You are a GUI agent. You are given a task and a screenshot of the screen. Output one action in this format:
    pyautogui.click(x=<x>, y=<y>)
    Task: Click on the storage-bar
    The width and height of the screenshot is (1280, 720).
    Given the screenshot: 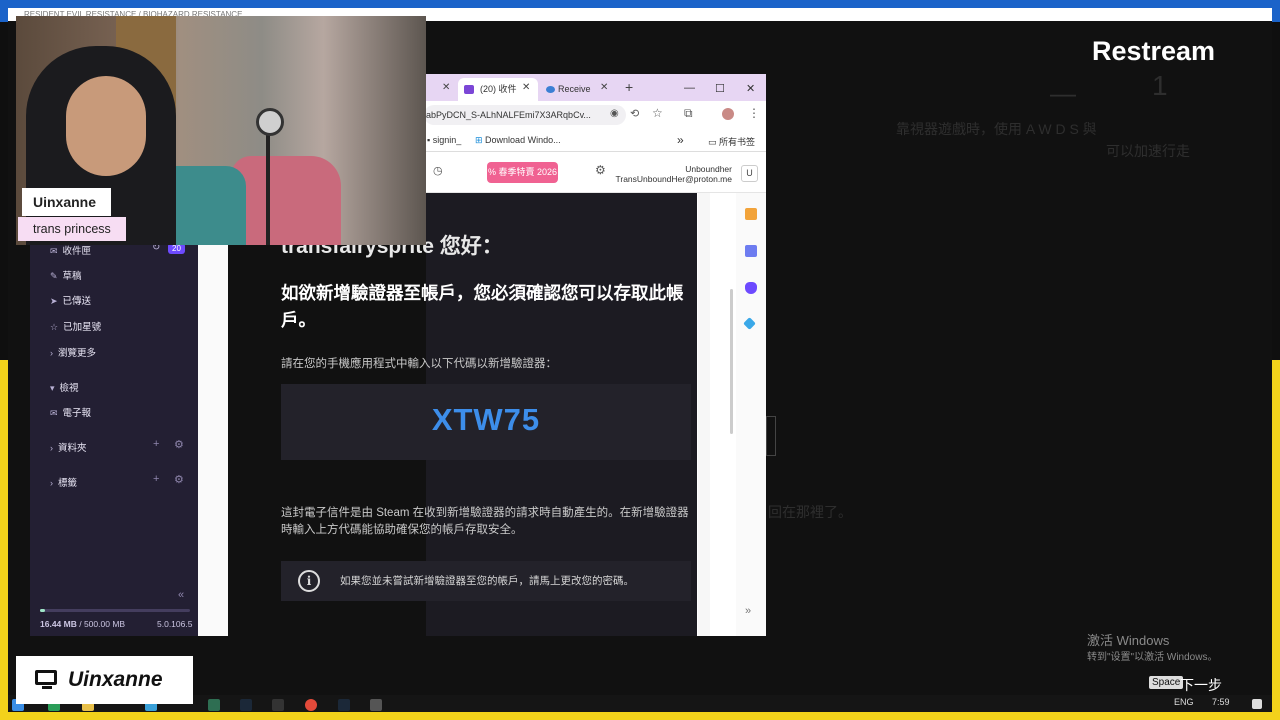 What is the action you would take?
    pyautogui.click(x=115, y=610)
    